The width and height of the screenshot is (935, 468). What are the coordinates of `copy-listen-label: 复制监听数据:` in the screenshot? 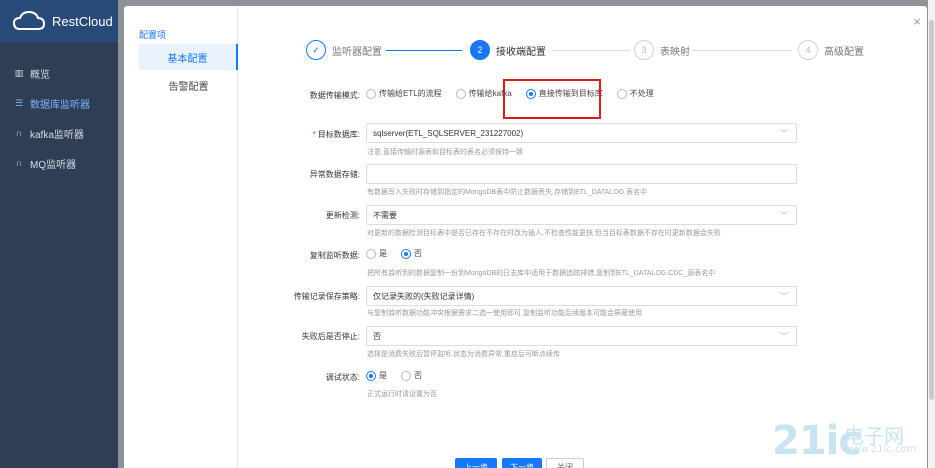 It's located at (334, 255).